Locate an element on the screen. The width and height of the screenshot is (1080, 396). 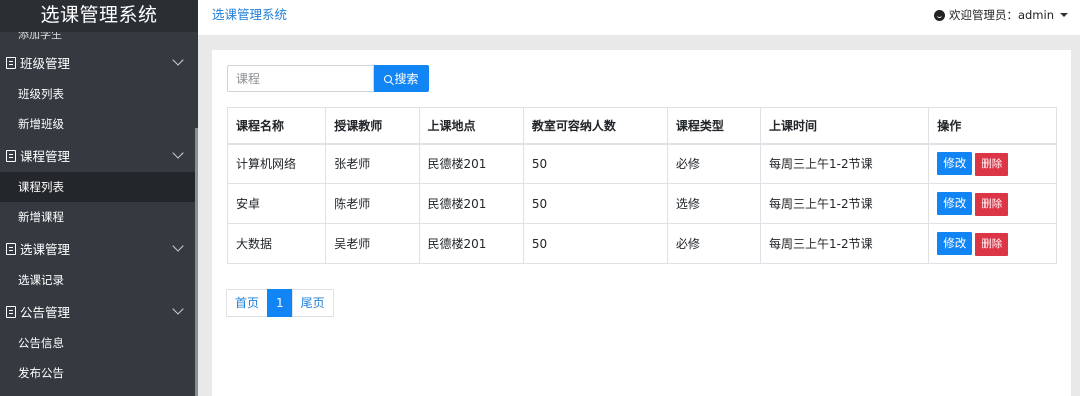
search-button-label: 搜索 is located at coordinates (406, 79).